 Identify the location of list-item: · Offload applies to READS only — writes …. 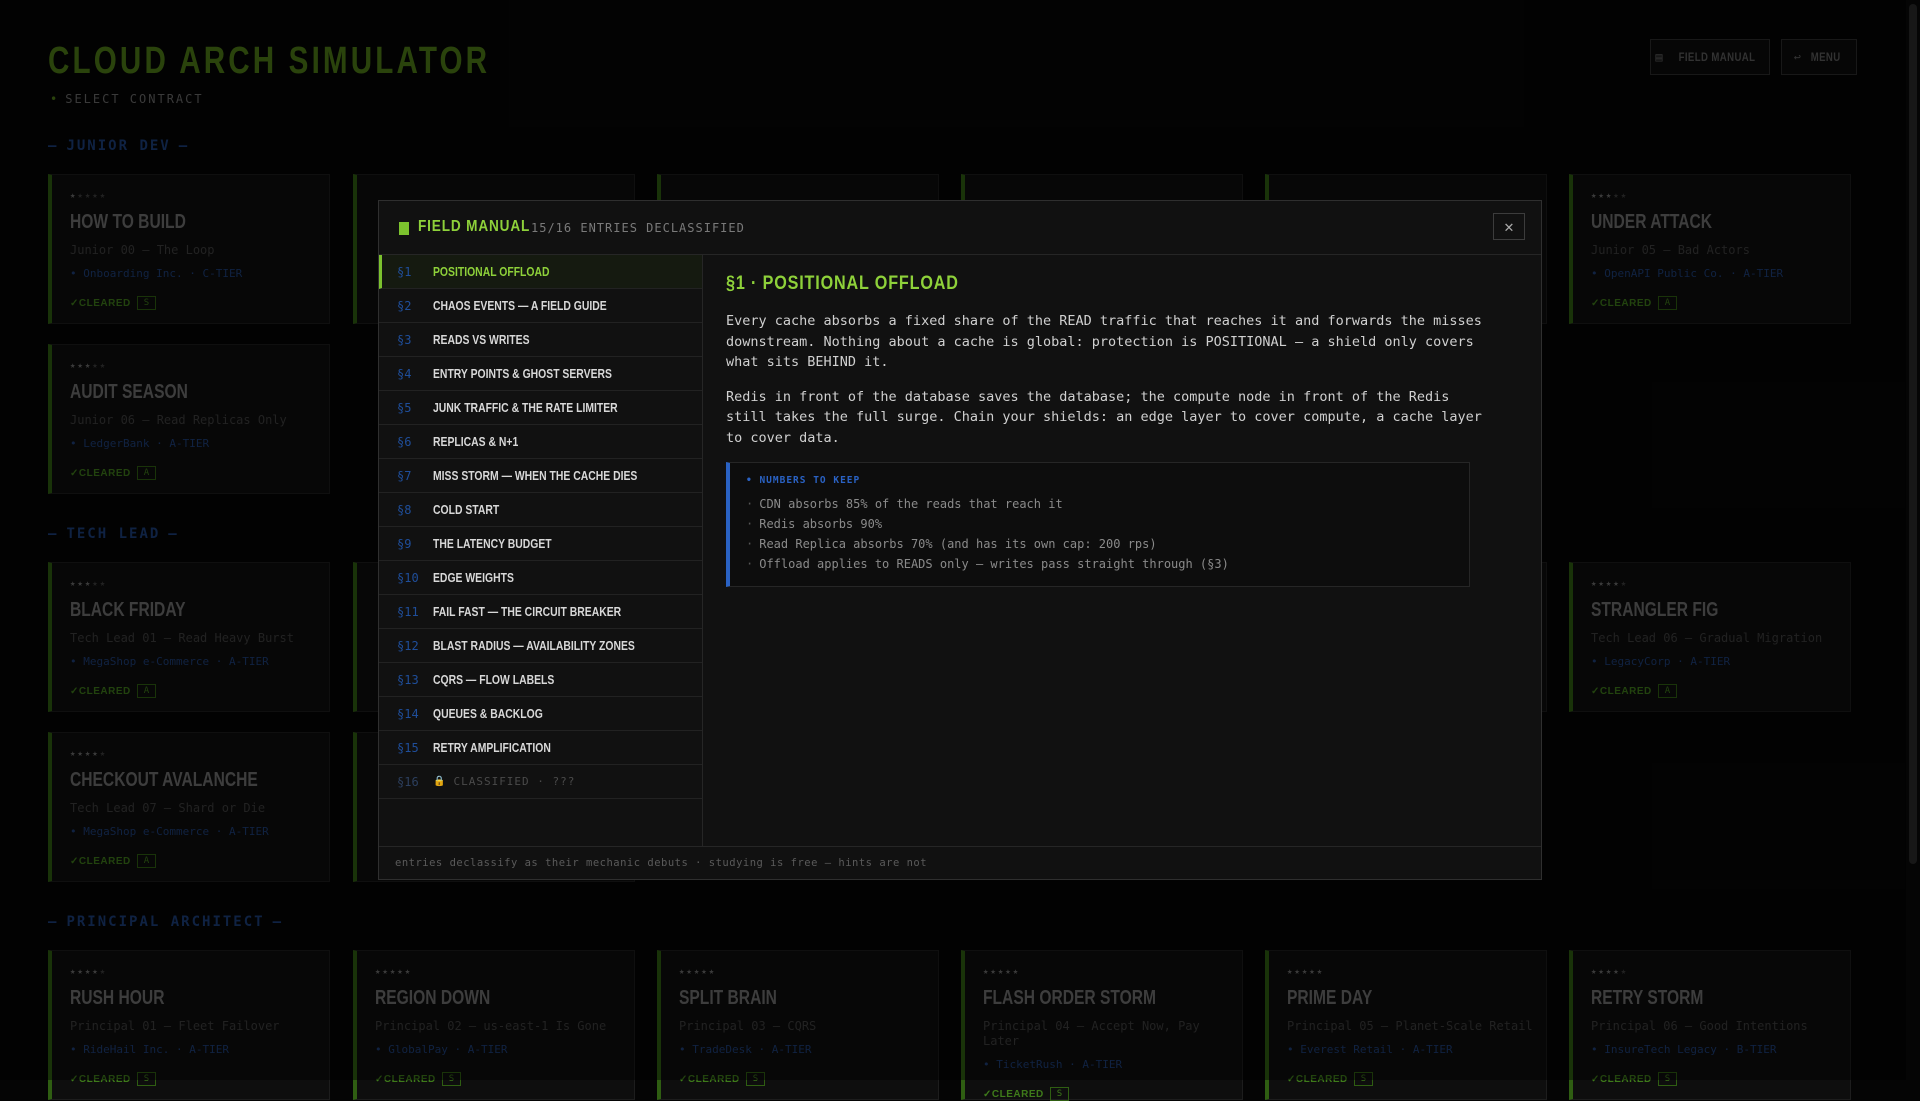
(987, 564).